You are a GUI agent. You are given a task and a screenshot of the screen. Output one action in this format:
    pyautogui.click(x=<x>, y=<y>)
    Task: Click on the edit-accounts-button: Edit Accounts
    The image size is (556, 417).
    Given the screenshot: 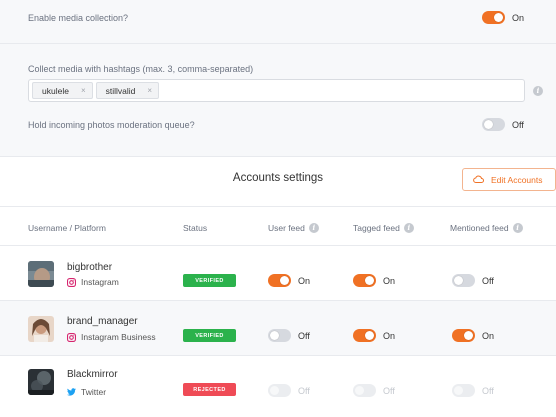 What is the action you would take?
    pyautogui.click(x=509, y=179)
    